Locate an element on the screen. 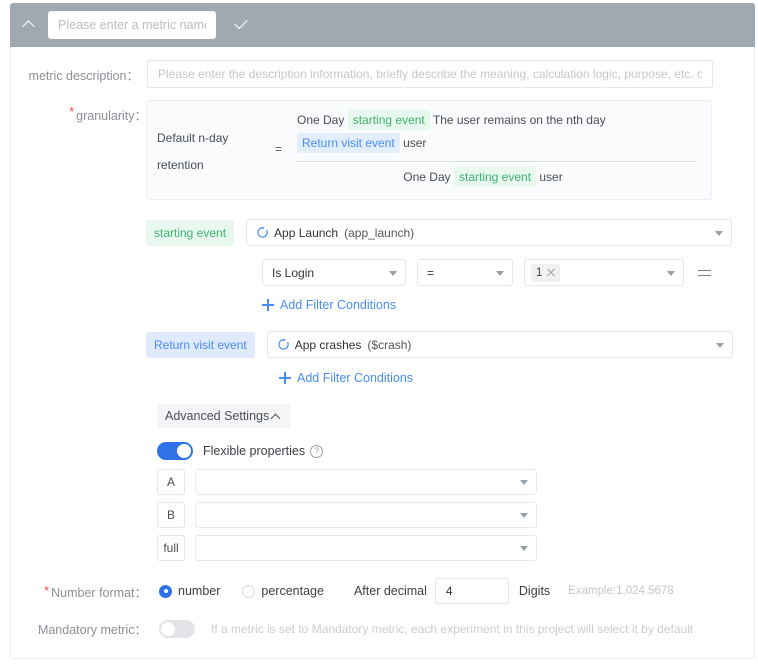 The image size is (758, 667). starting-event-select: App Launch (app_launch) is located at coordinates (489, 232).